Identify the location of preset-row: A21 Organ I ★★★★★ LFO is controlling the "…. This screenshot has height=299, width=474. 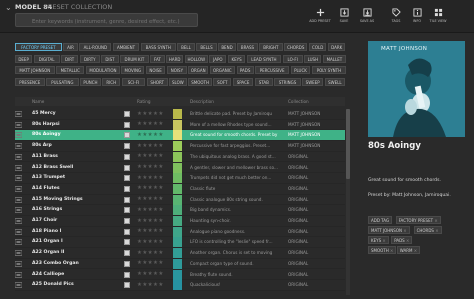
(180, 243).